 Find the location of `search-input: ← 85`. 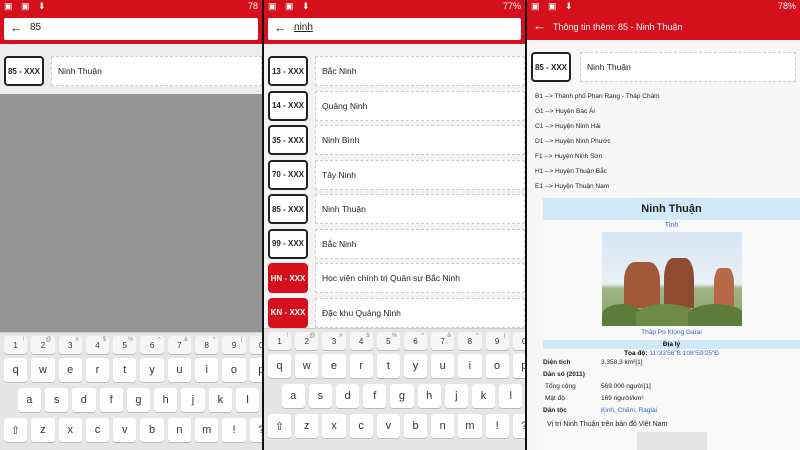

search-input: ← 85 is located at coordinates (131, 29).